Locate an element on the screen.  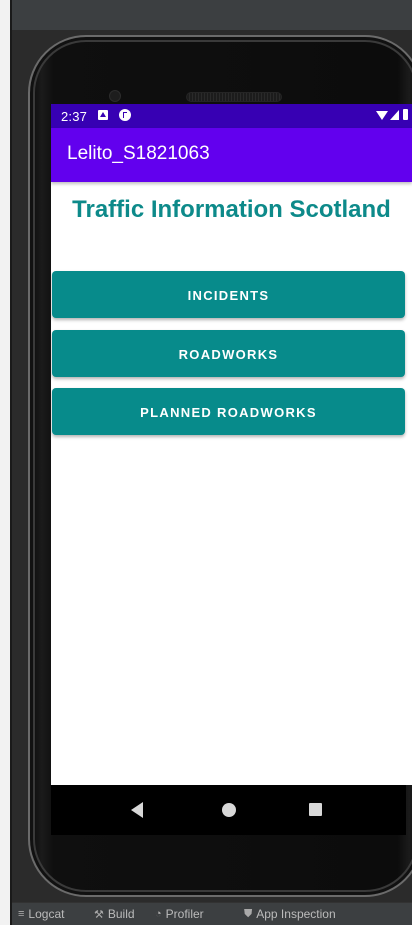
signal-icon is located at coordinates (394, 115).